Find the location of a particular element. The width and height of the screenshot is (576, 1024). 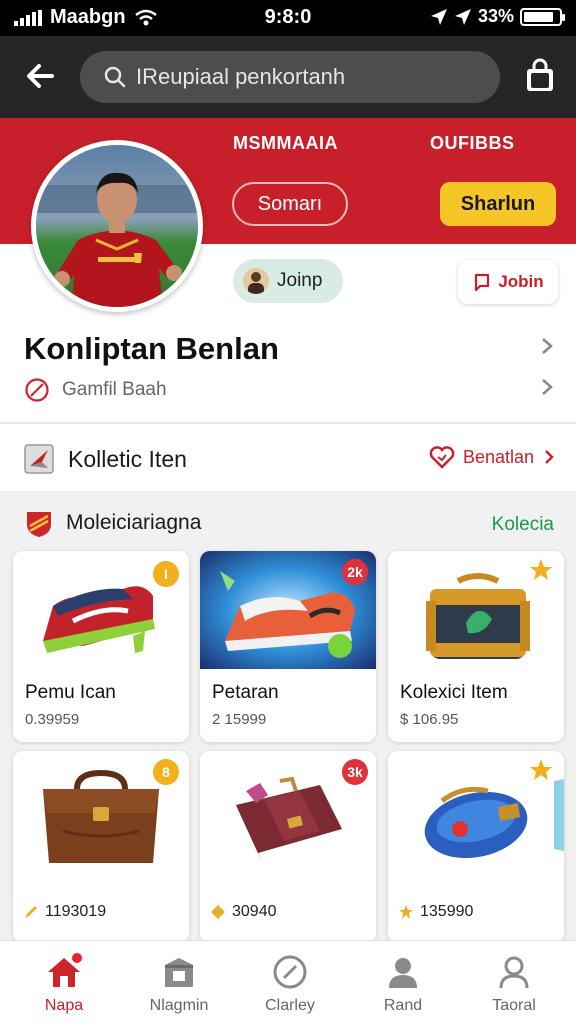

profile-name: Konliptan Benlan is located at coordinates (151, 348).